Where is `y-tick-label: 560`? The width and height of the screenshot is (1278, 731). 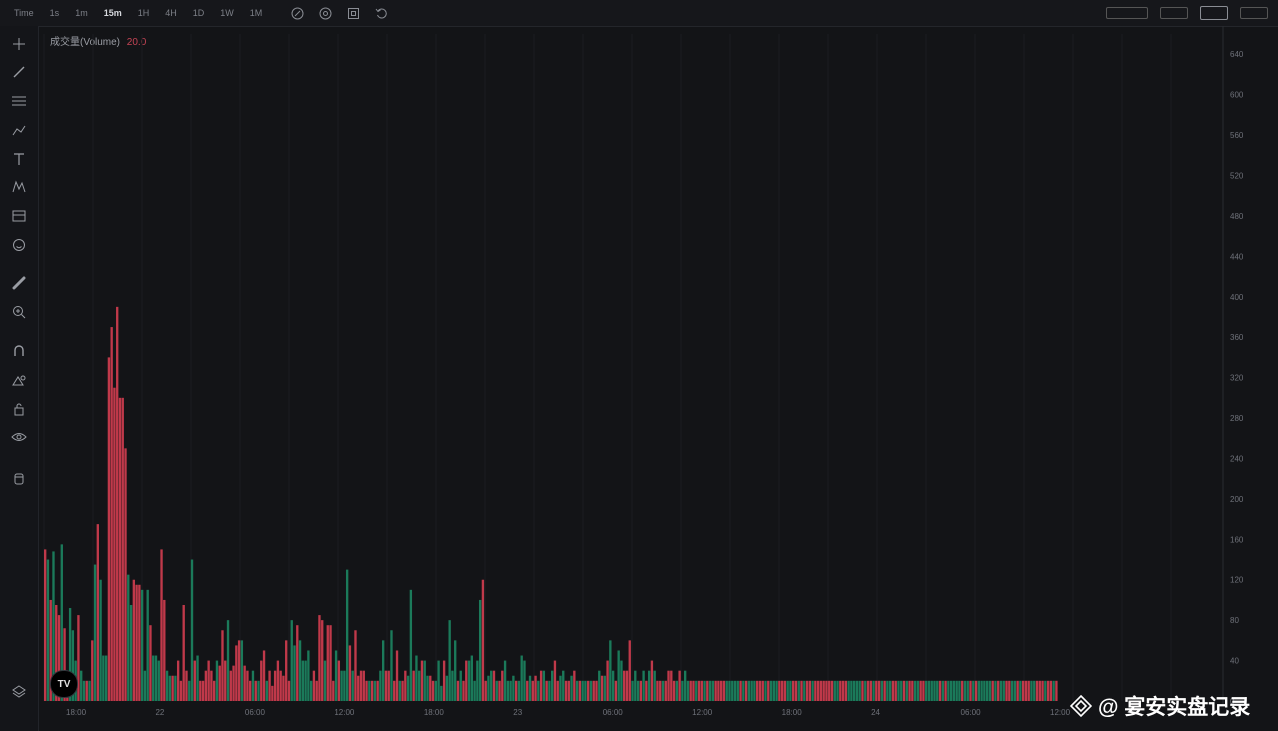 y-tick-label: 560 is located at coordinates (1237, 135).